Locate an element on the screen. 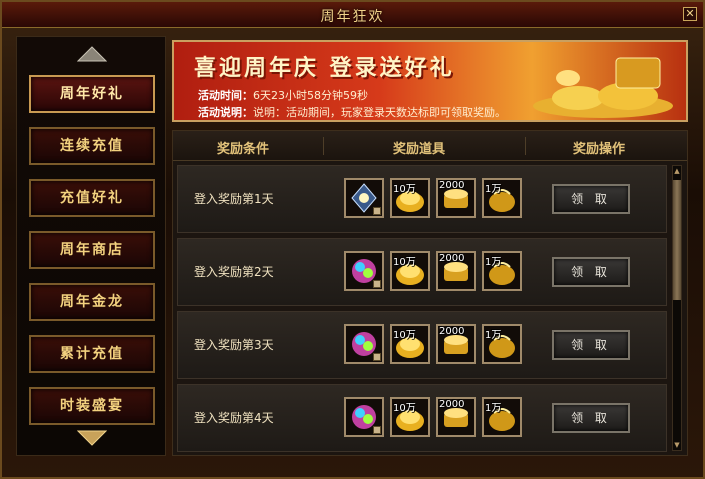 The image size is (705, 479). gold-treasure-icon is located at coordinates (603, 87).